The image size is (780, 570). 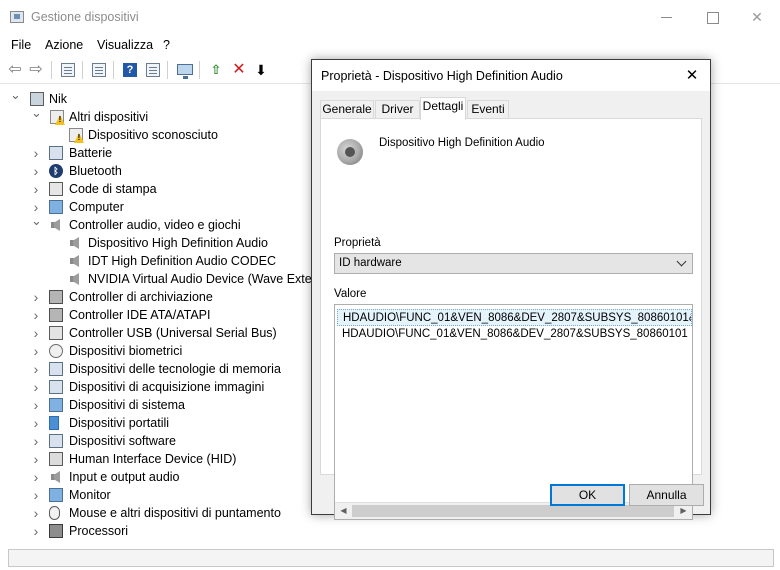 What do you see at coordinates (357, 243) in the screenshot?
I see `property-label: Proprietà` at bounding box center [357, 243].